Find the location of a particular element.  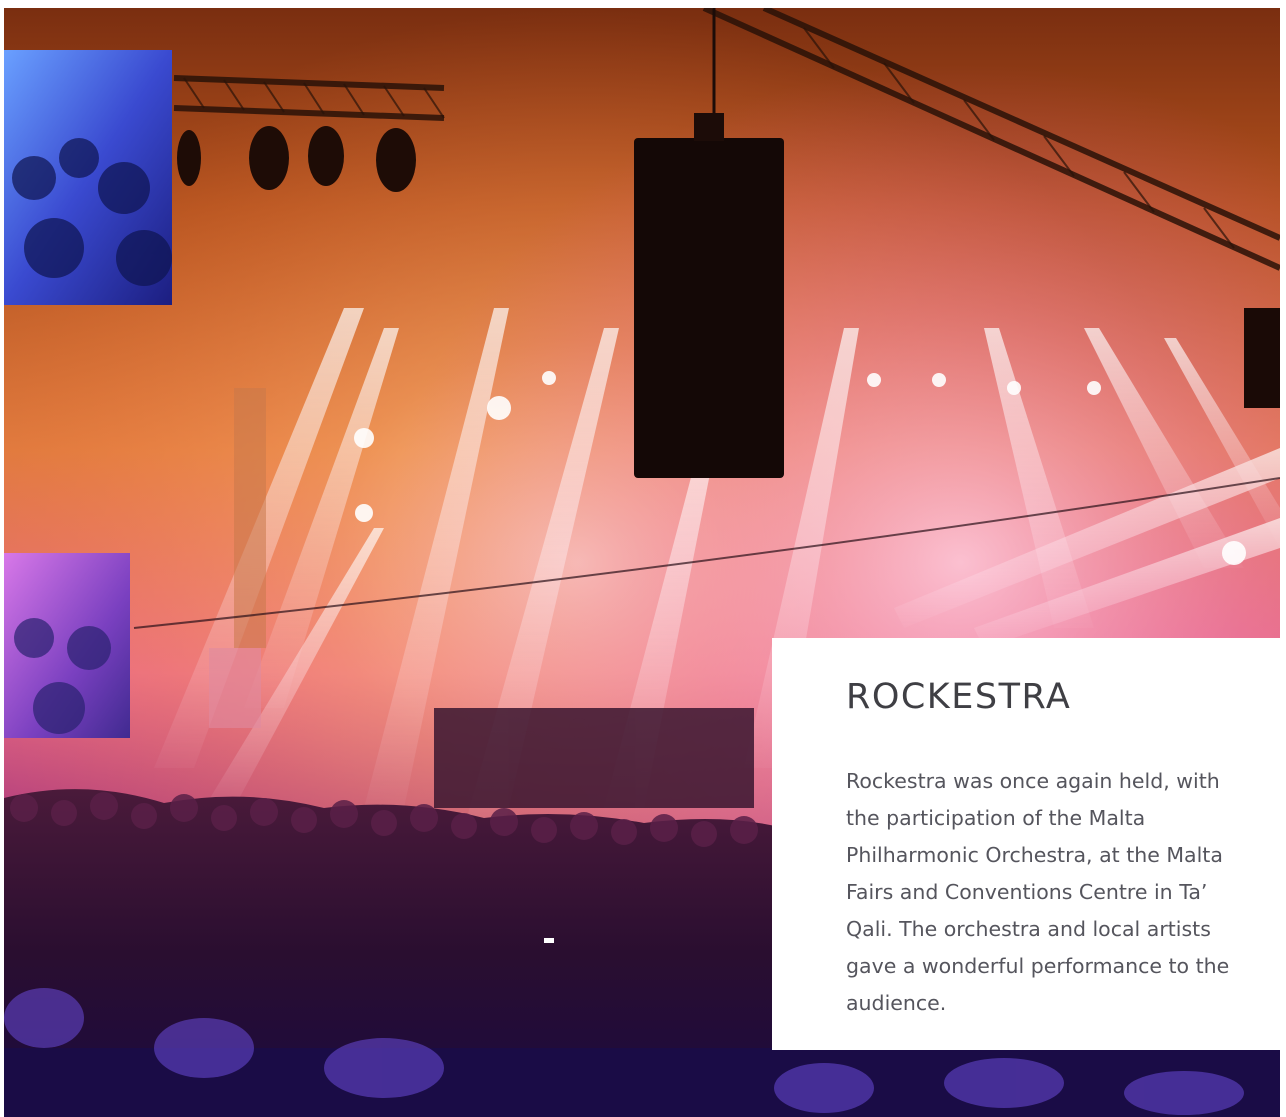

card-title: ROCKESTRA is located at coordinates (959, 697).